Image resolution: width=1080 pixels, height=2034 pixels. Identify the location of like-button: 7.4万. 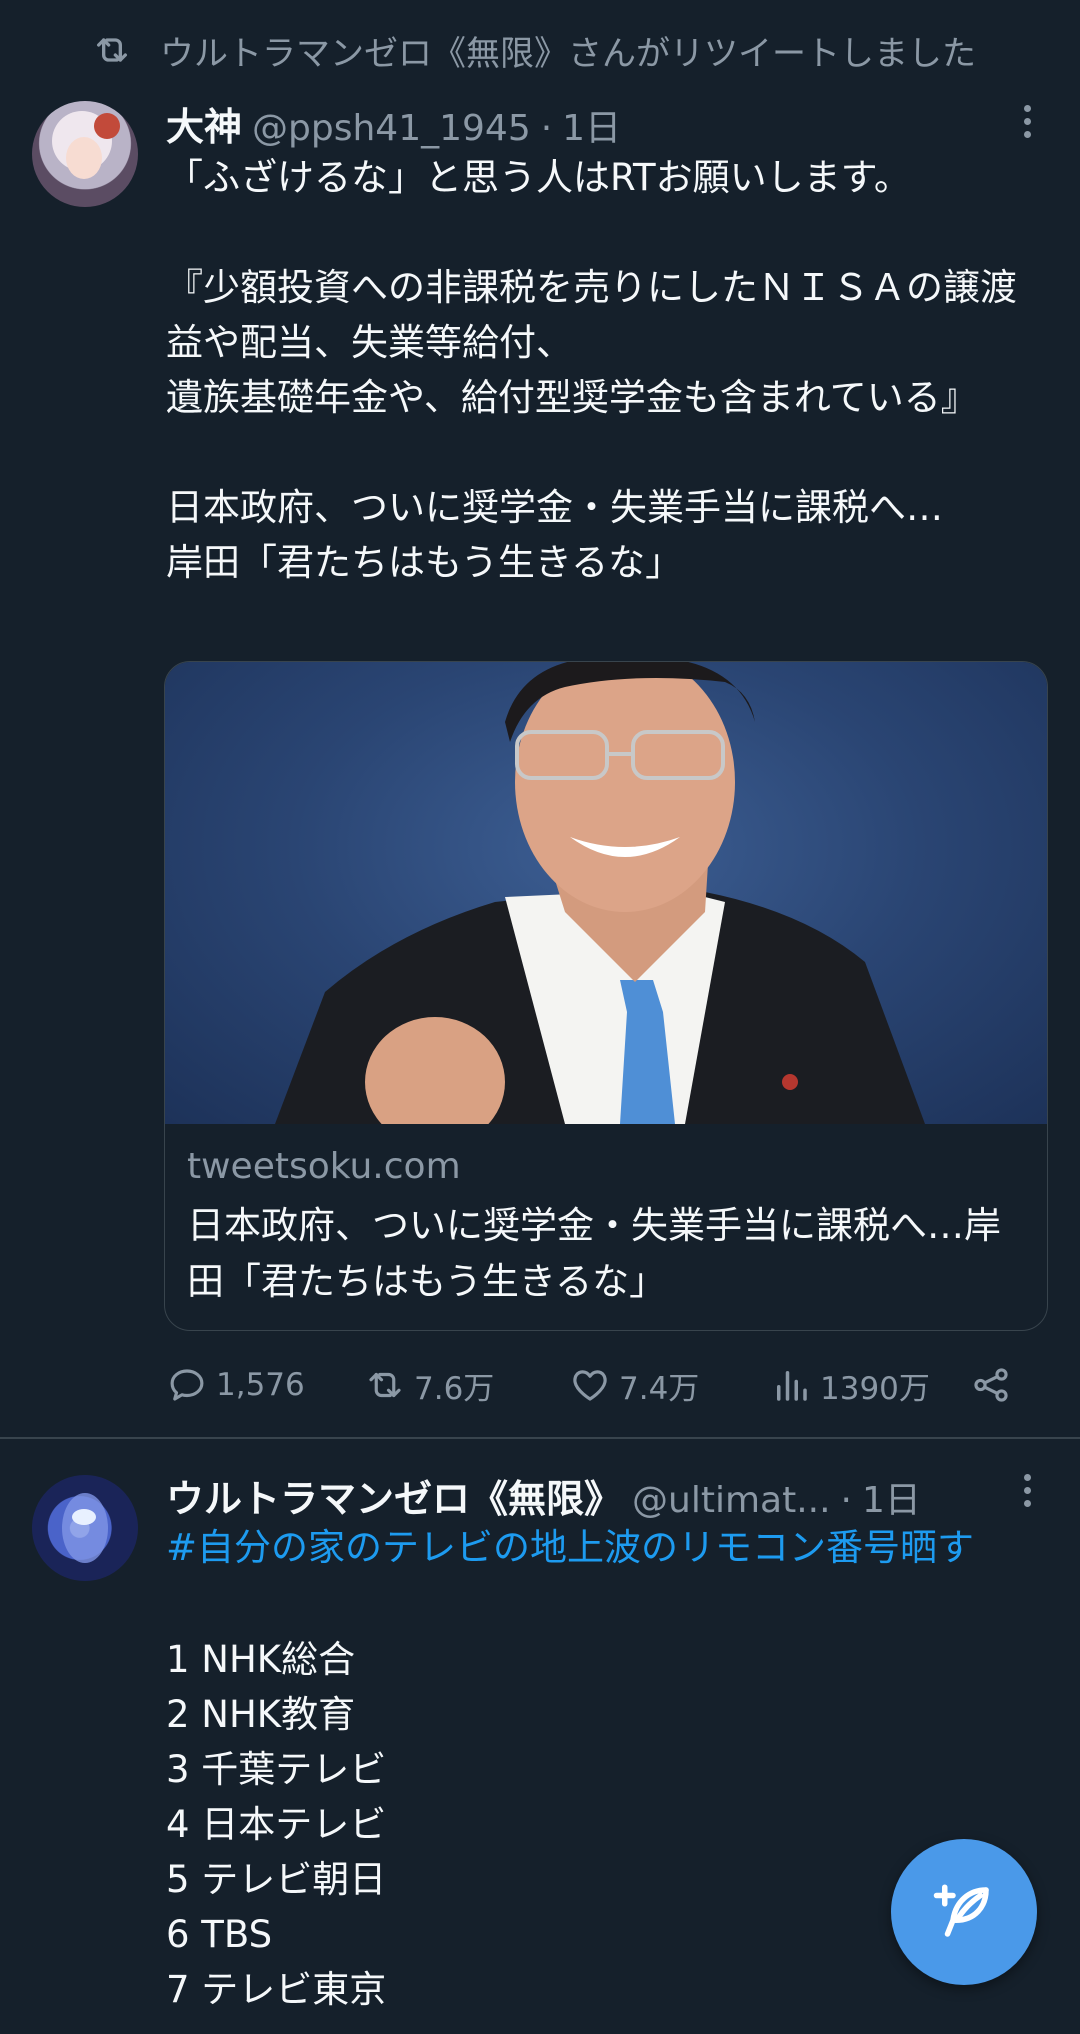
(634, 1385).